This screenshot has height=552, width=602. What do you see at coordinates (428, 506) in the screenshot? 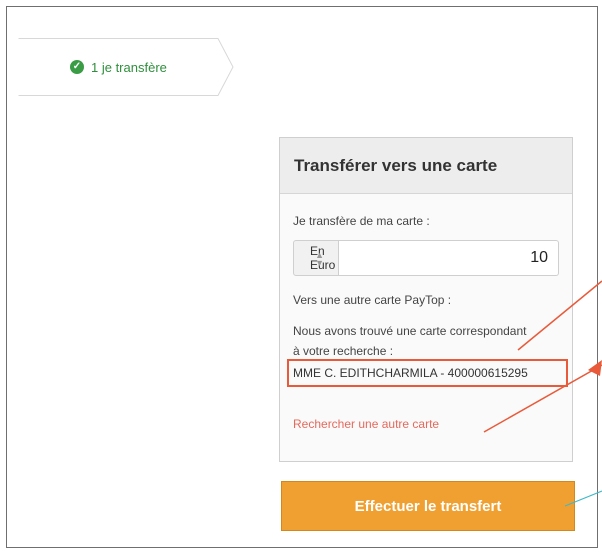
I see `submit-transfer-button: Effectuer le transfert` at bounding box center [428, 506].